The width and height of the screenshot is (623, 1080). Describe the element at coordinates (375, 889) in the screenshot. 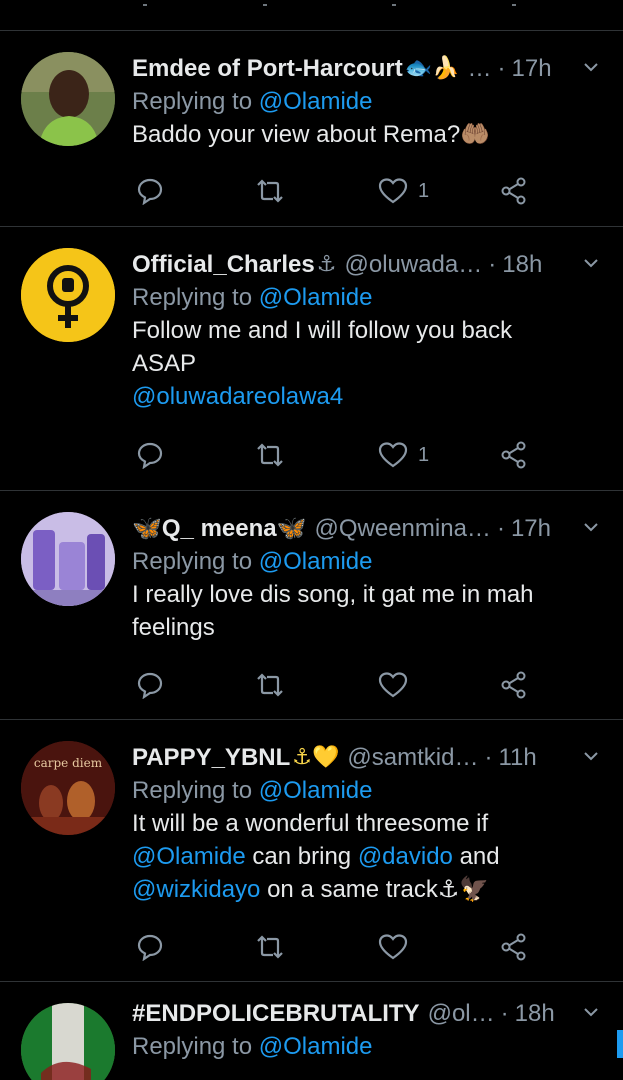

I see `text-fragment: on a same track⚓🦅` at that location.